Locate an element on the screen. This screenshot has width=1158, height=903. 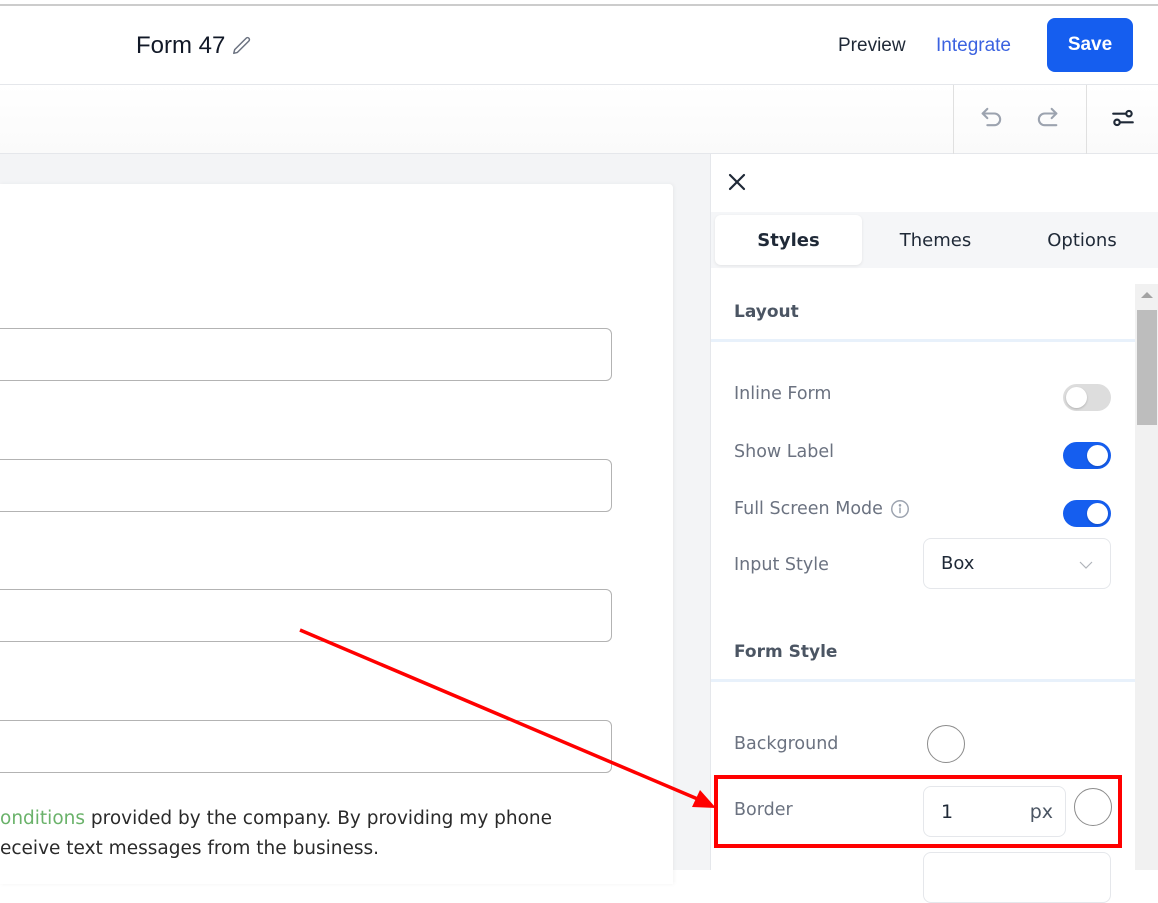
chevron-down-icon is located at coordinates (1086, 565).